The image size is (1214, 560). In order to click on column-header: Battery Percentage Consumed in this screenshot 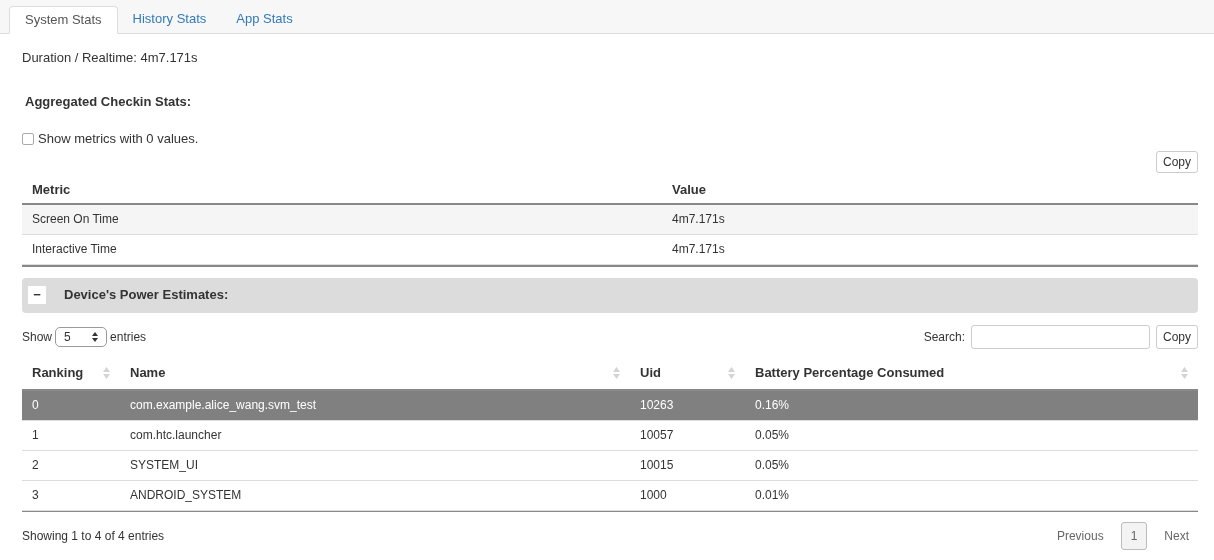, I will do `click(850, 372)`.